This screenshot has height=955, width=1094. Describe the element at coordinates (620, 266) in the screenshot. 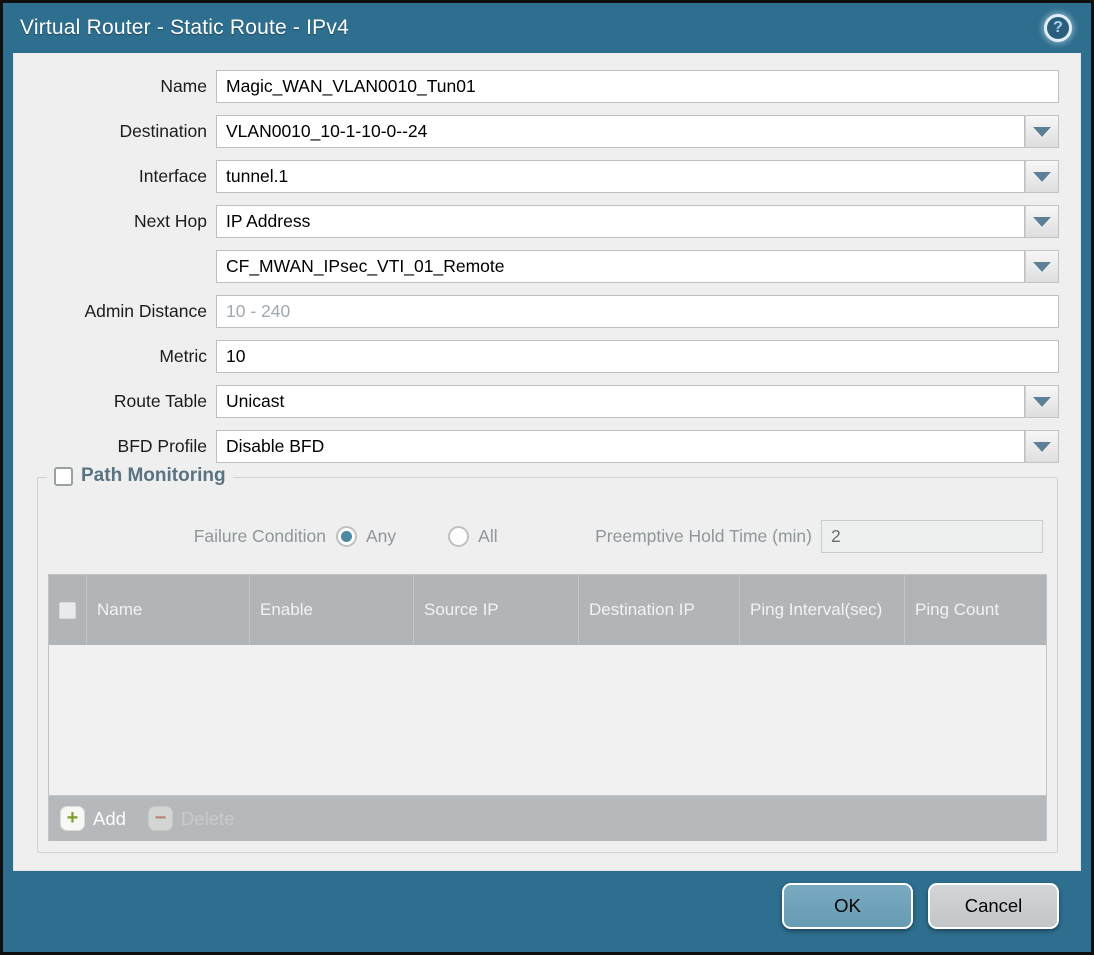

I see `next-hop-address-input` at that location.